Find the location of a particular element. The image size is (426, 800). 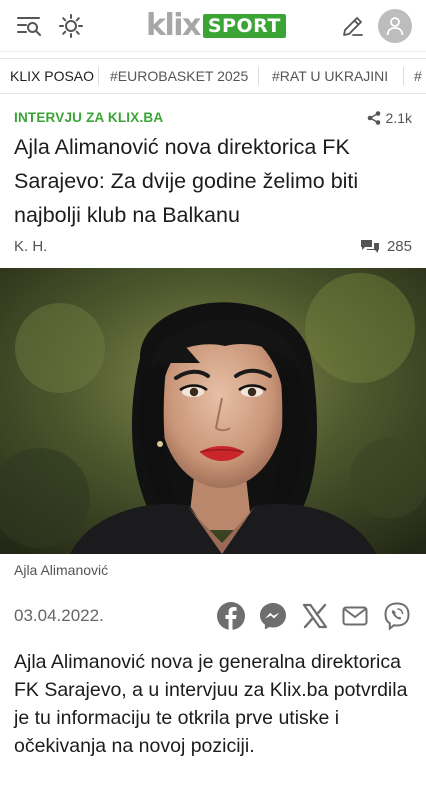

viber-icon is located at coordinates (397, 616).